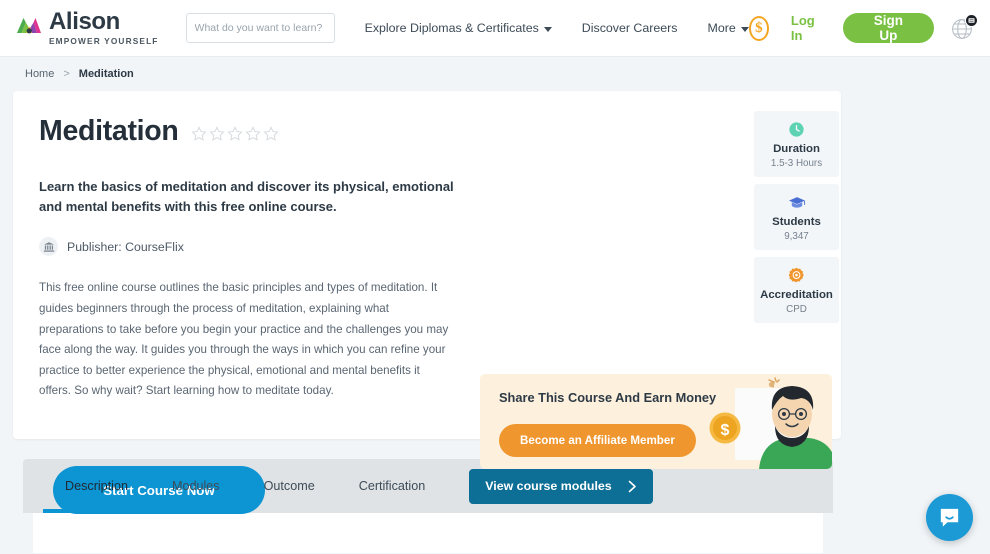  I want to click on nav-item-discover-careers: Discover Careers, so click(630, 28).